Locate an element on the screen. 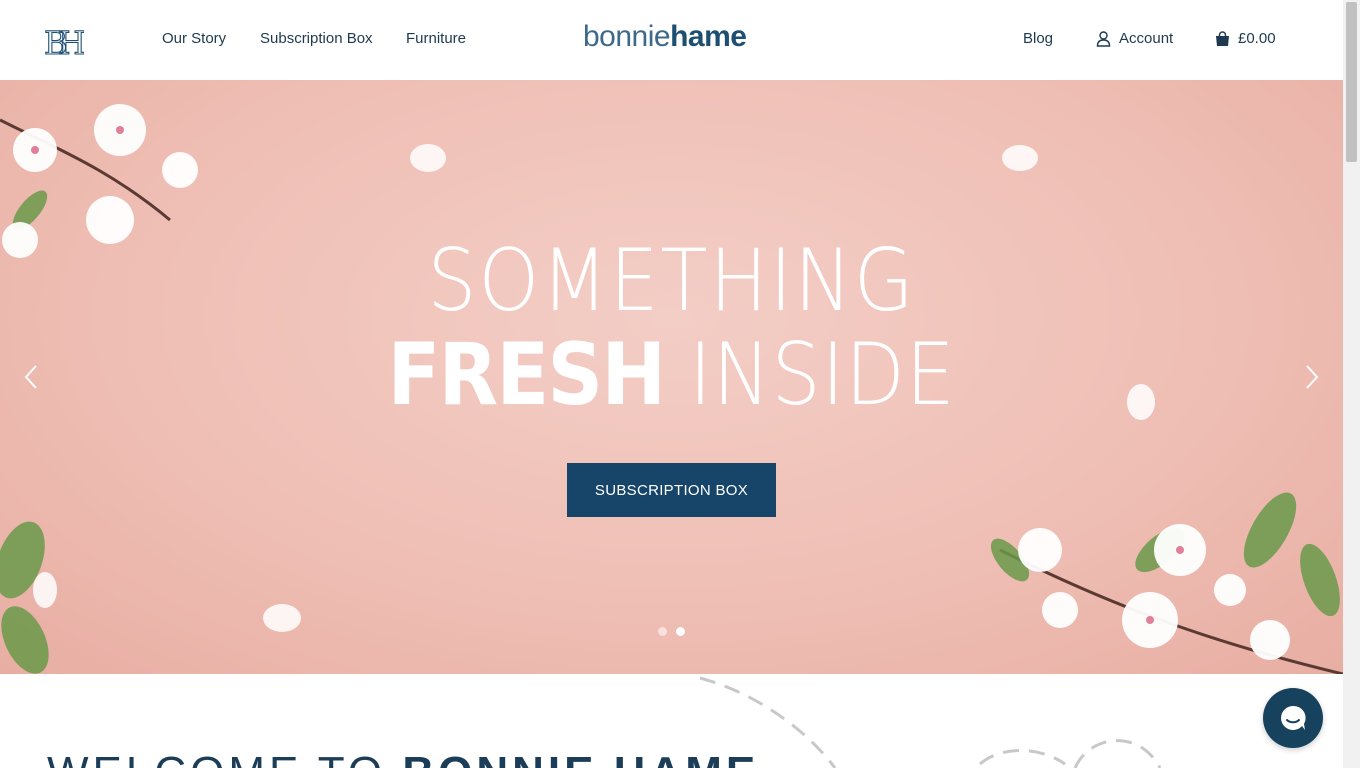  user-icon is located at coordinates (1103, 38).